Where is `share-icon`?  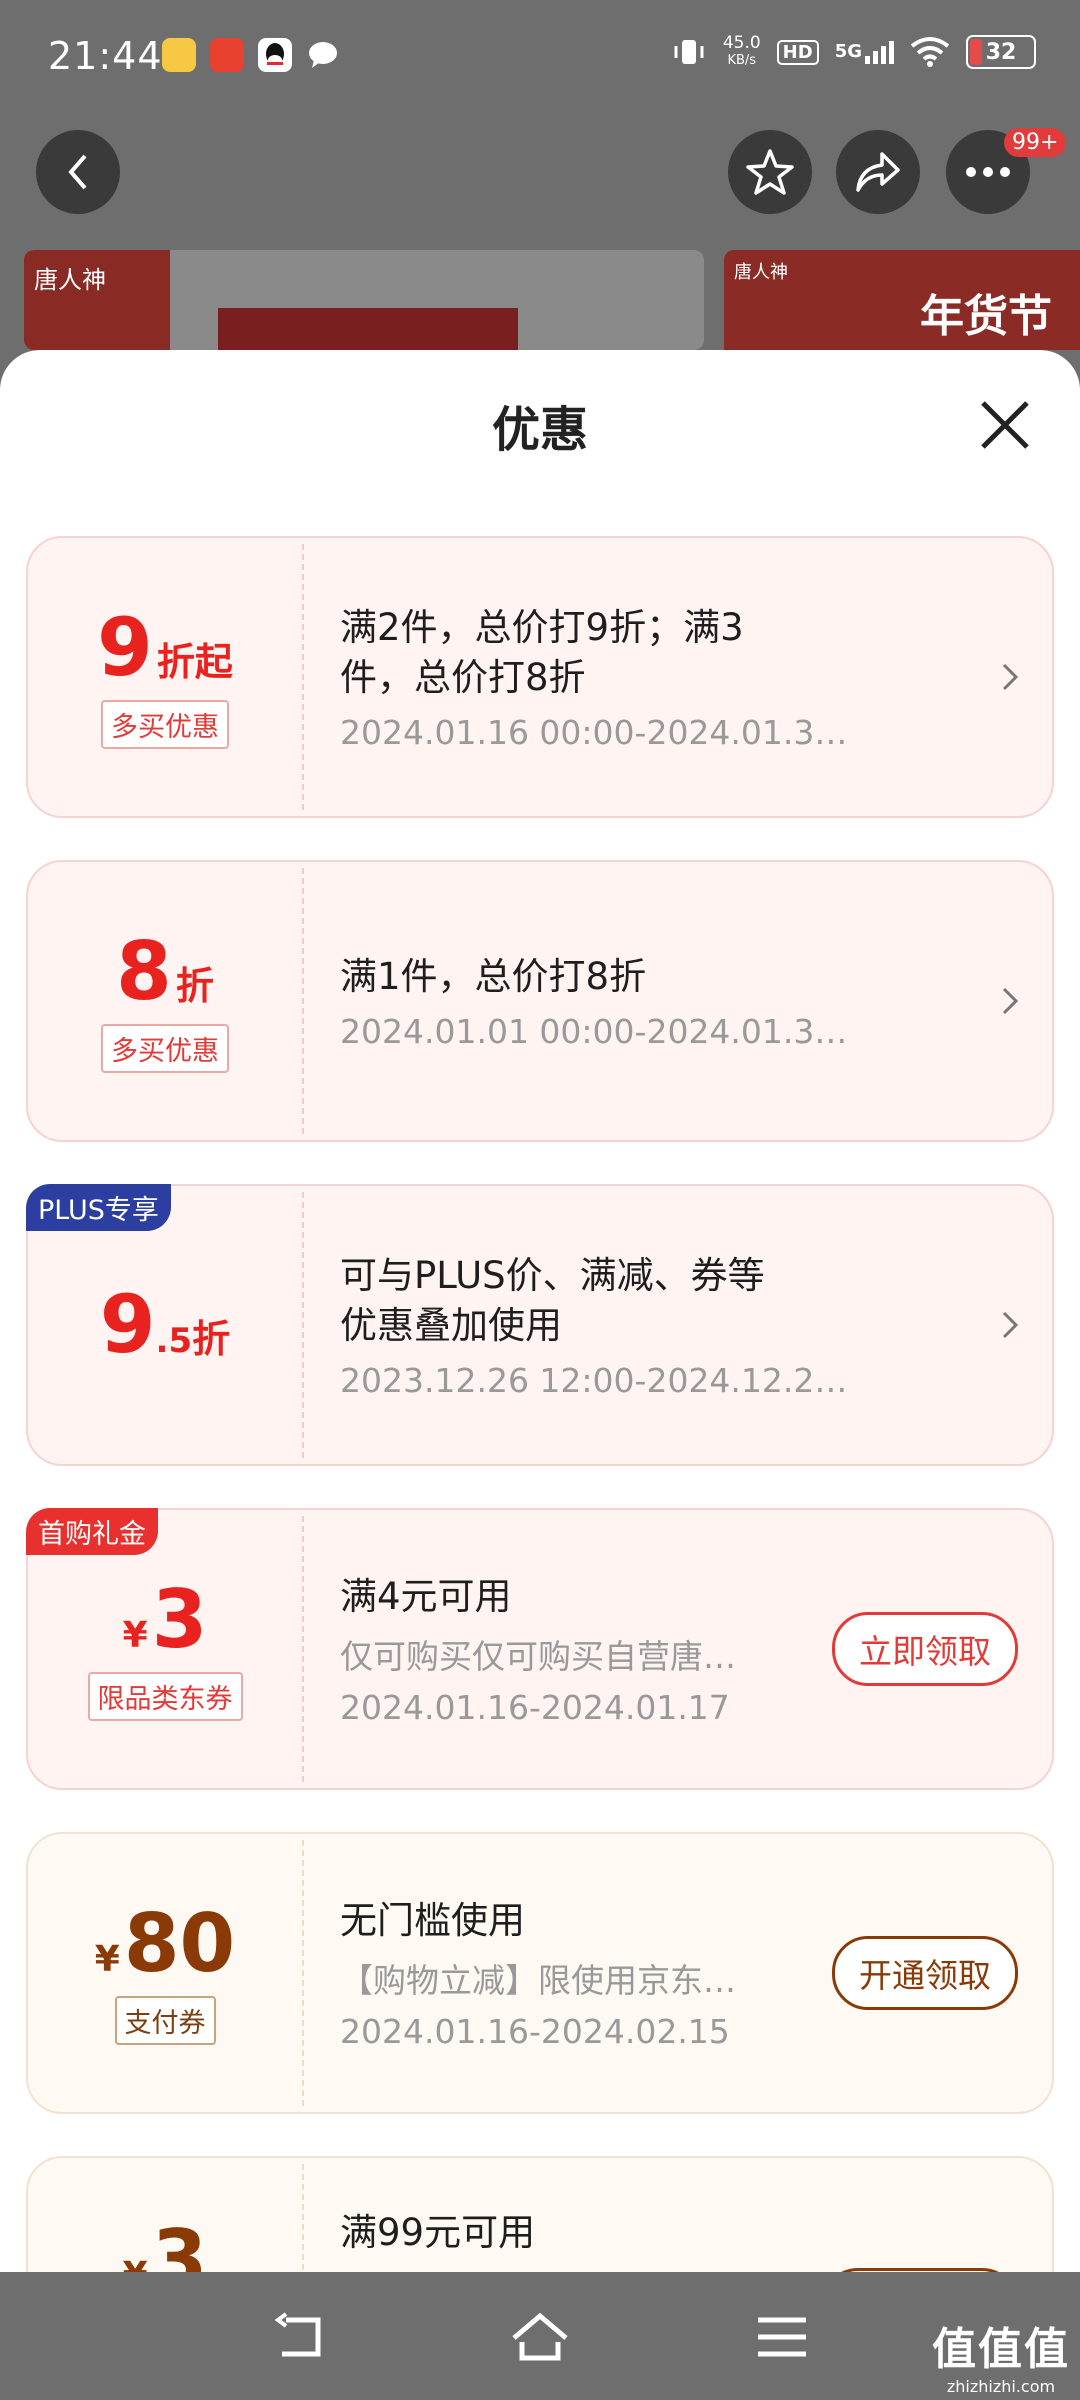 share-icon is located at coordinates (878, 172).